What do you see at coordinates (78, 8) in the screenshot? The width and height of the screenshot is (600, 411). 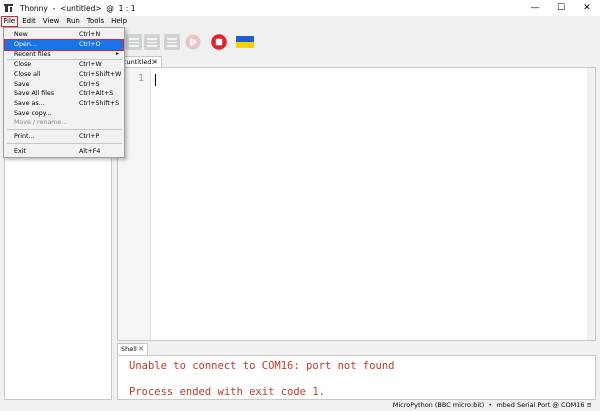 I see `window-title: Thonny - <untitled> @ 1 : 1` at bounding box center [78, 8].